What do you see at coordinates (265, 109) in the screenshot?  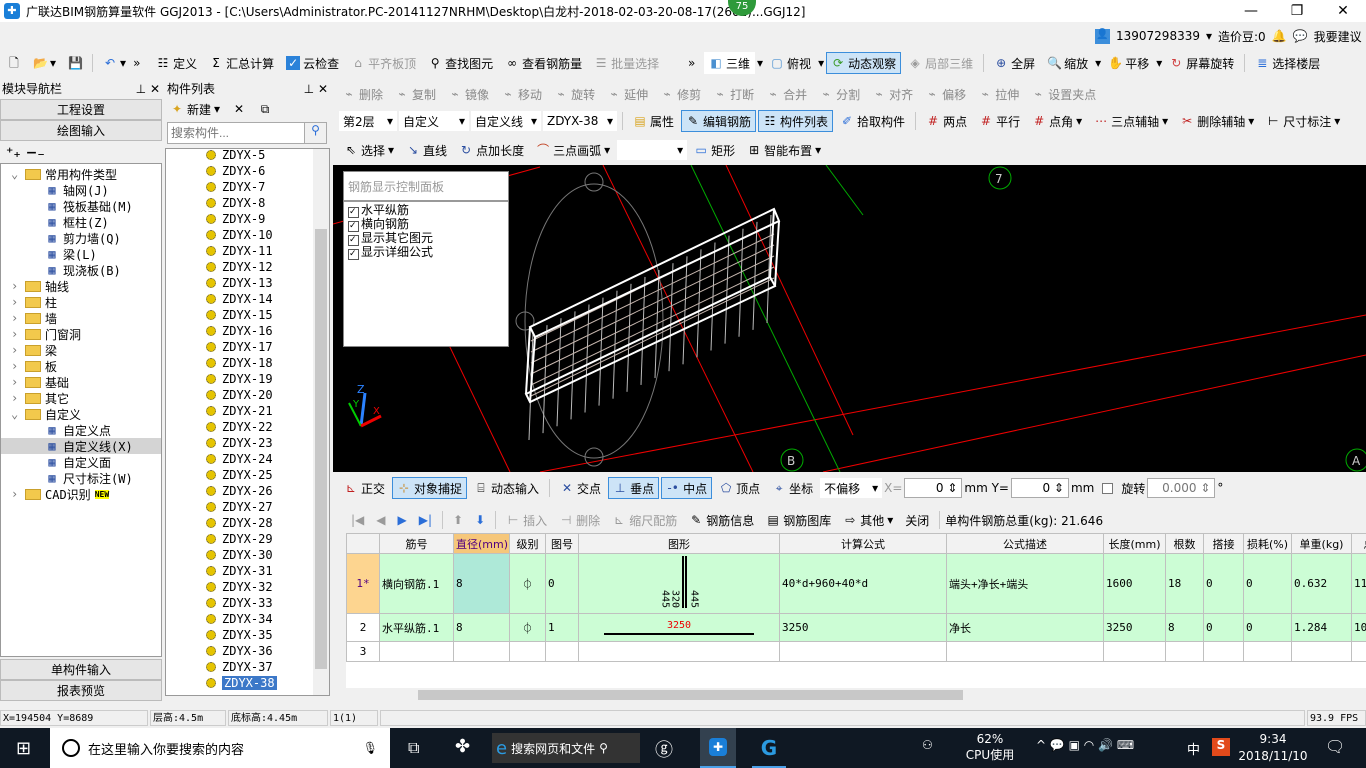 I see `copy-component-button: ⧉` at bounding box center [265, 109].